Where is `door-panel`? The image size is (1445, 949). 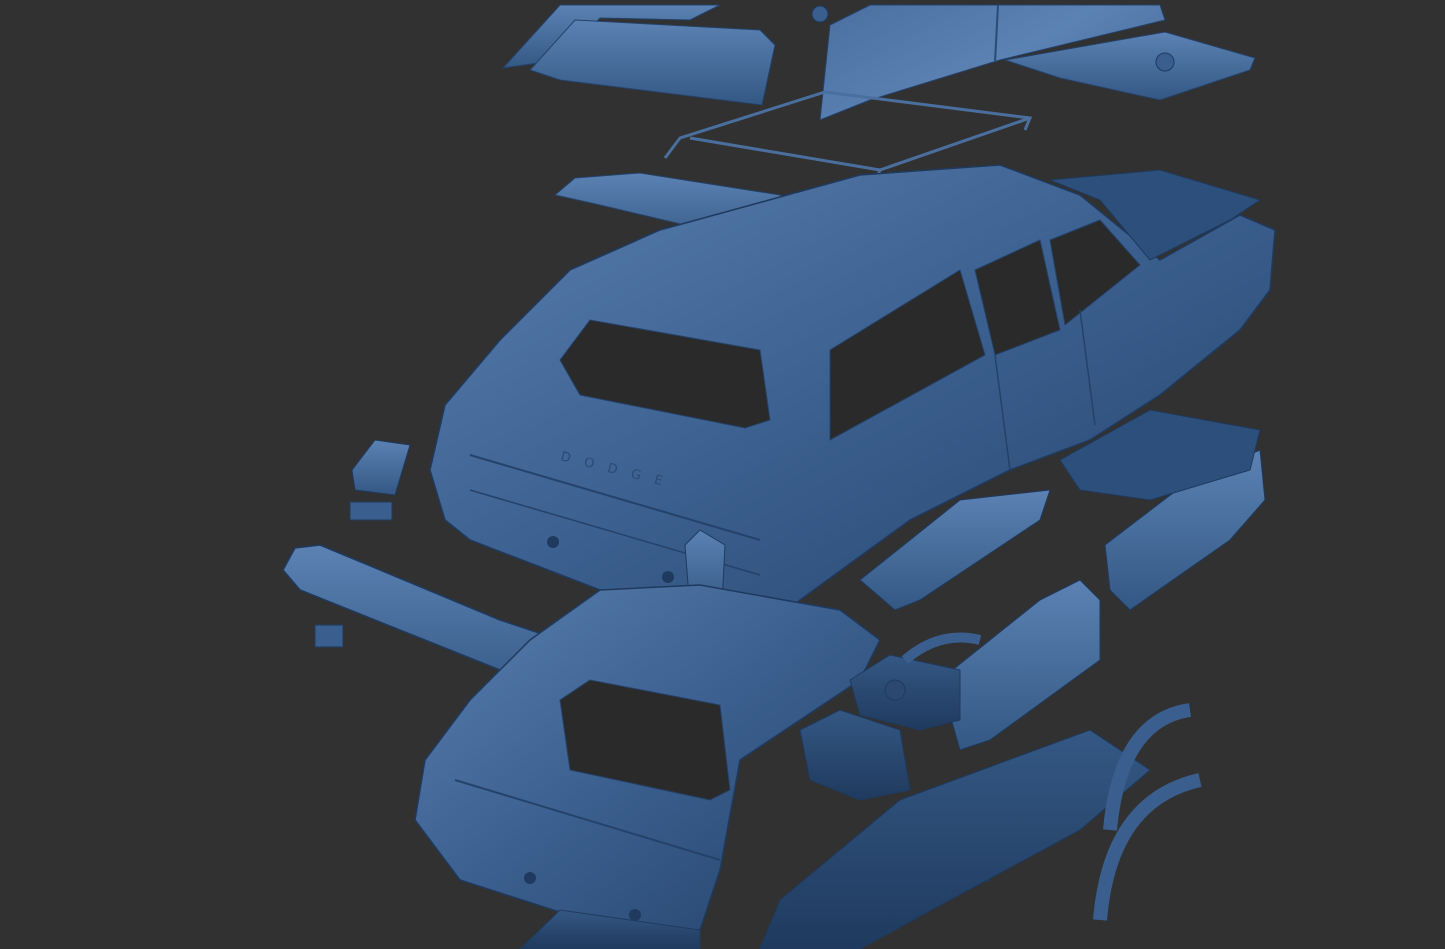
door-panel is located at coordinates (1102, 600).